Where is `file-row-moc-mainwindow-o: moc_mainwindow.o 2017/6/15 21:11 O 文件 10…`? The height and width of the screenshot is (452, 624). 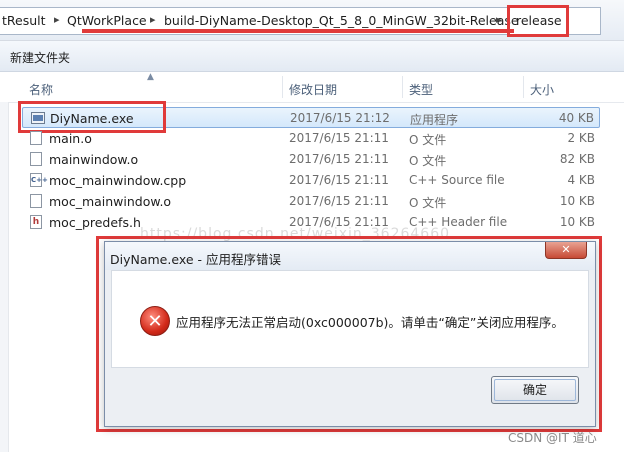
file-row-moc-mainwindow-o: moc_mainwindow.o 2017/6/15 21:11 O 文件 10… is located at coordinates (311, 201).